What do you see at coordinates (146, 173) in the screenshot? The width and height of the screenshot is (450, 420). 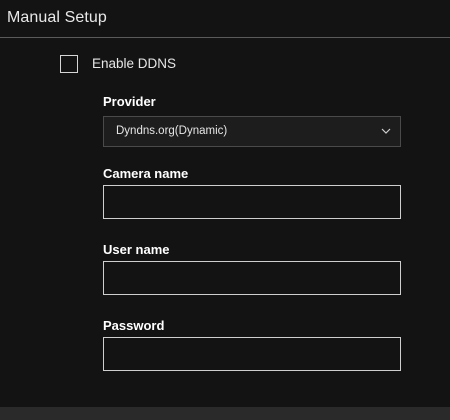 I see `camera-name-label: Camera name` at bounding box center [146, 173].